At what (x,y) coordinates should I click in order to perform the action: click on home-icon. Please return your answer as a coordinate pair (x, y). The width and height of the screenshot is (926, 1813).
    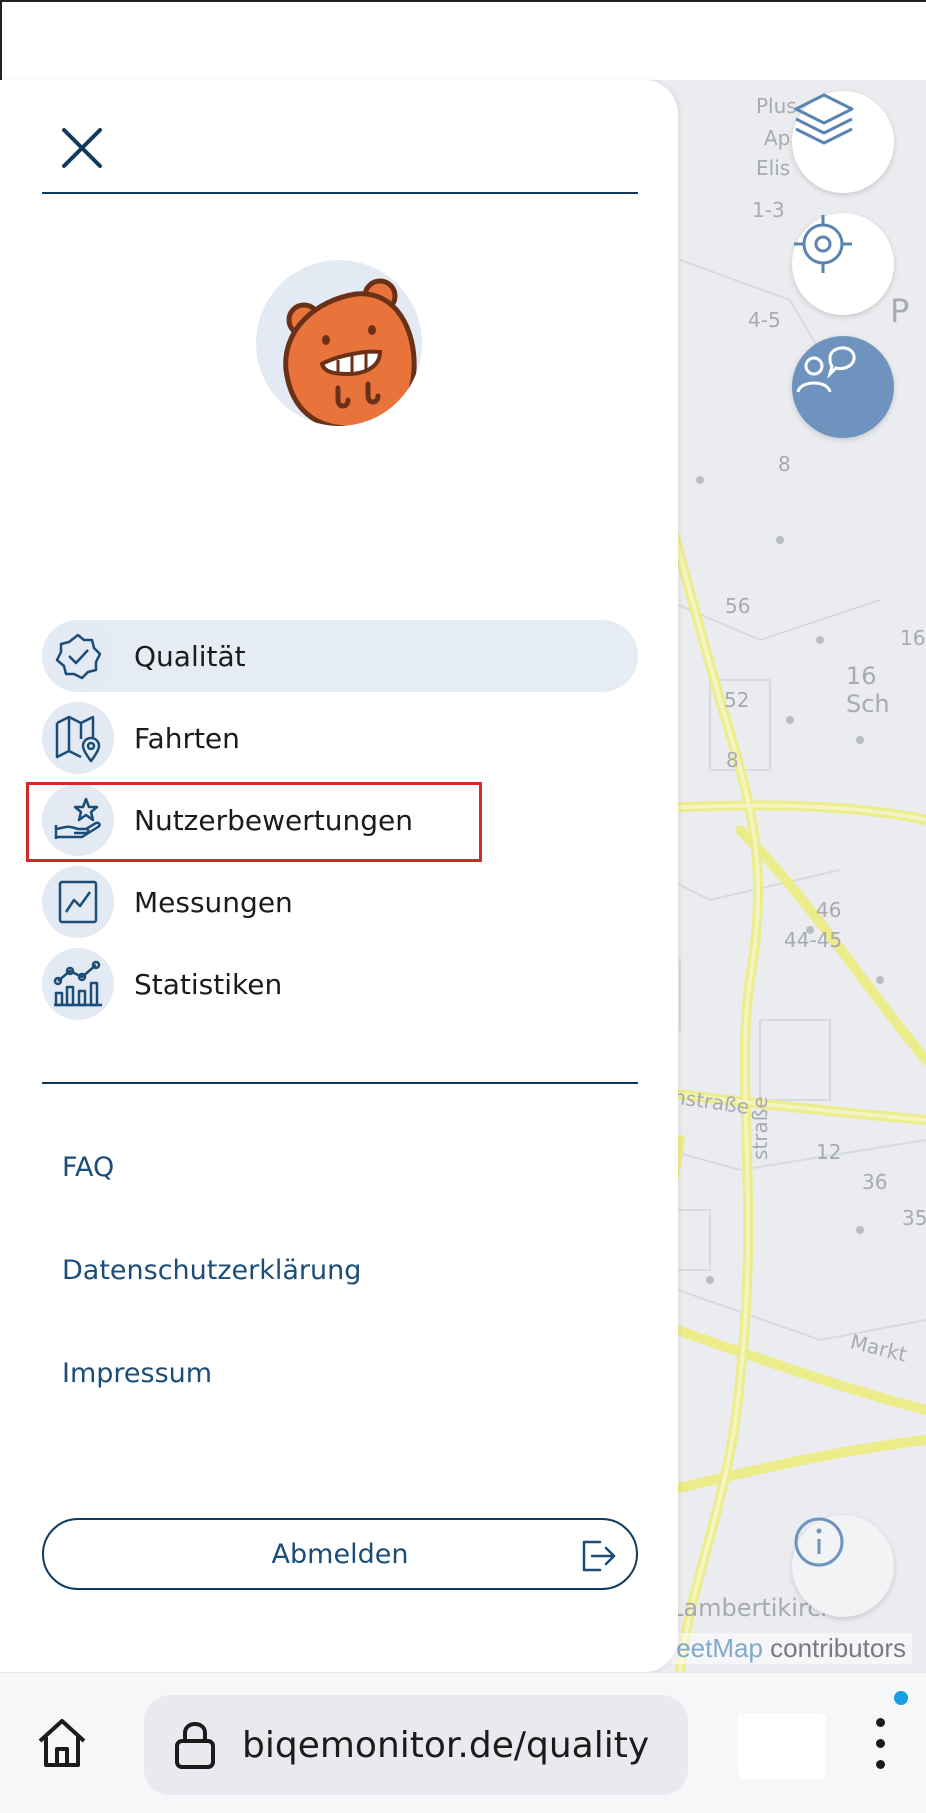
    Looking at the image, I should click on (62, 1743).